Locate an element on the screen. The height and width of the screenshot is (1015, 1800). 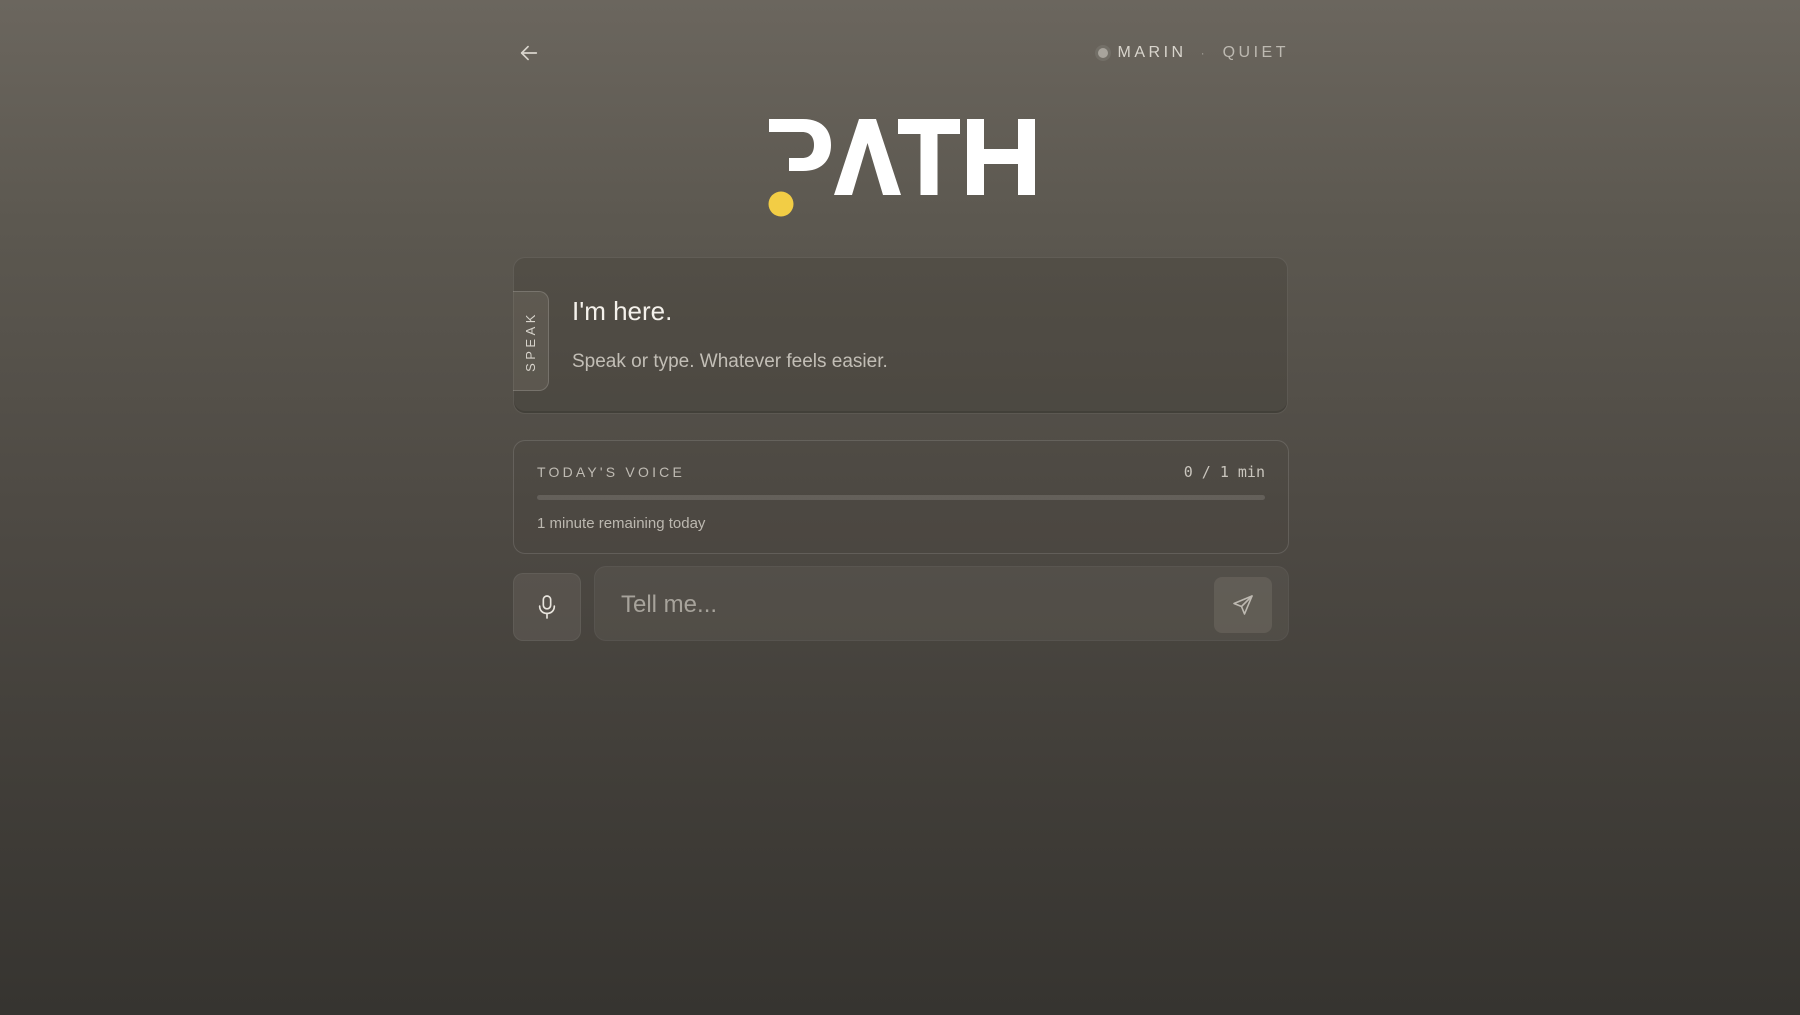
voice-usage-label: TODAY'S VOICE is located at coordinates (611, 472).